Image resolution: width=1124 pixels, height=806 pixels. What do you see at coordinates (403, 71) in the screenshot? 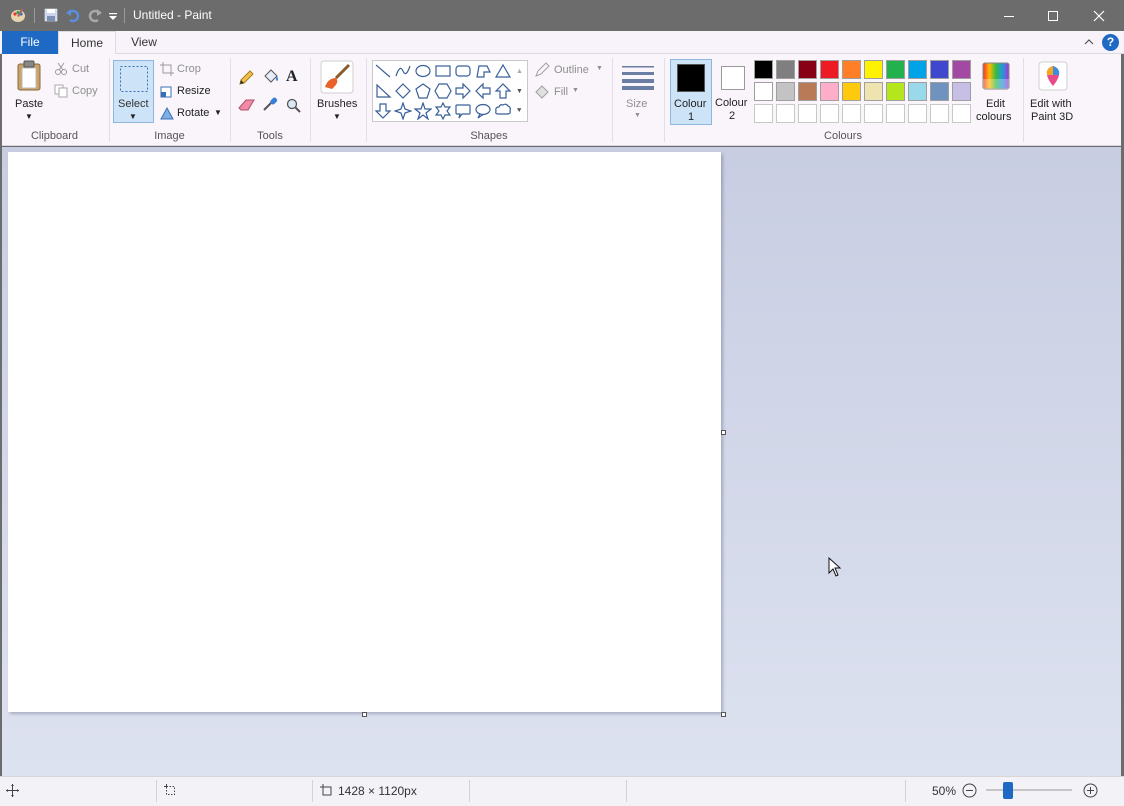
I see `curve-shape-icon` at bounding box center [403, 71].